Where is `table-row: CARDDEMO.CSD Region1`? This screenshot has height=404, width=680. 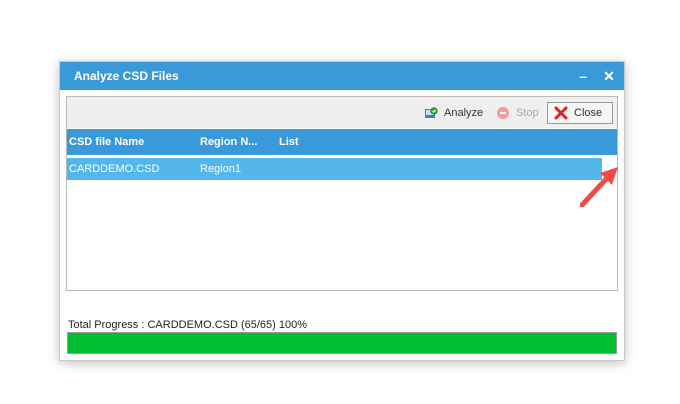 table-row: CARDDEMO.CSD Region1 is located at coordinates (334, 169).